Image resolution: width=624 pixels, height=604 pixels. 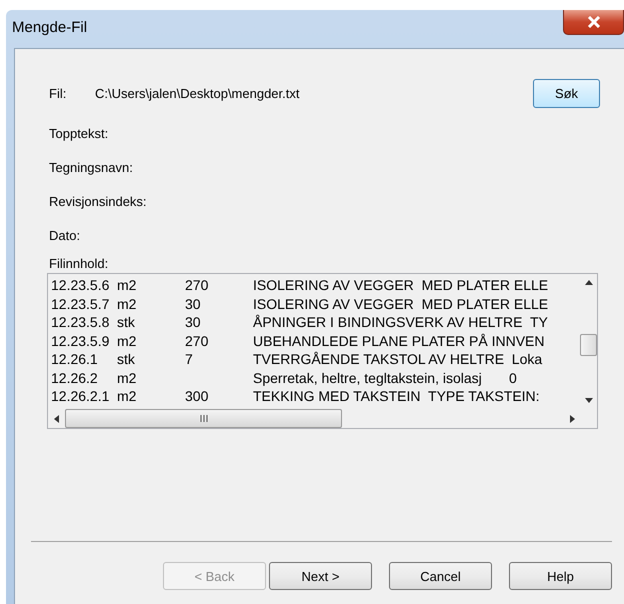 I want to click on scroll-right-arrow-icon, so click(x=572, y=418).